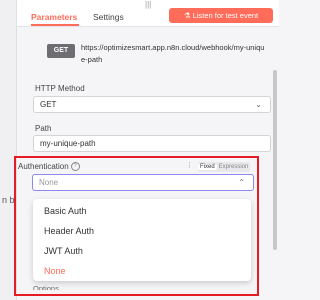 The image size is (320, 300). Describe the element at coordinates (152, 143) in the screenshot. I see `path-input: my-unique-path` at that location.